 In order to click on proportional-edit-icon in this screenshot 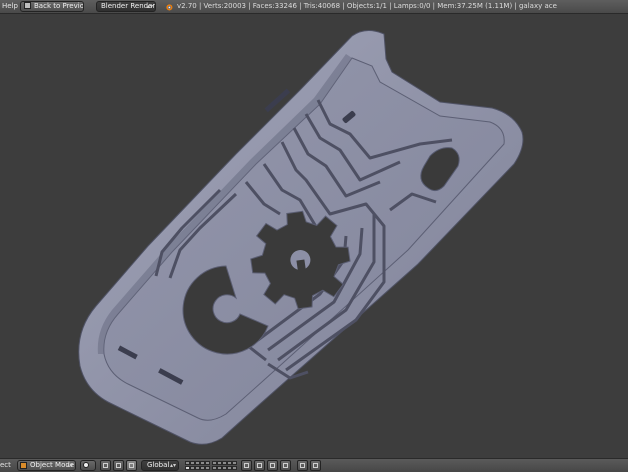, I will do `click(259, 465)`.